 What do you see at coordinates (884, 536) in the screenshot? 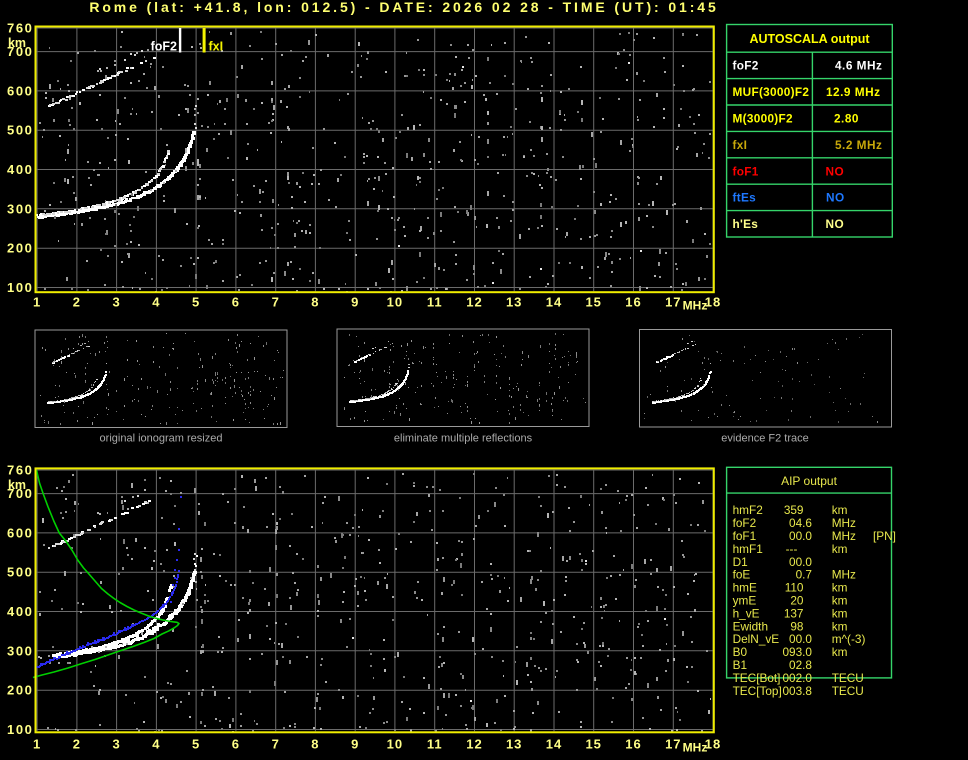
I see `svg-text: [PN]` at bounding box center [884, 536].